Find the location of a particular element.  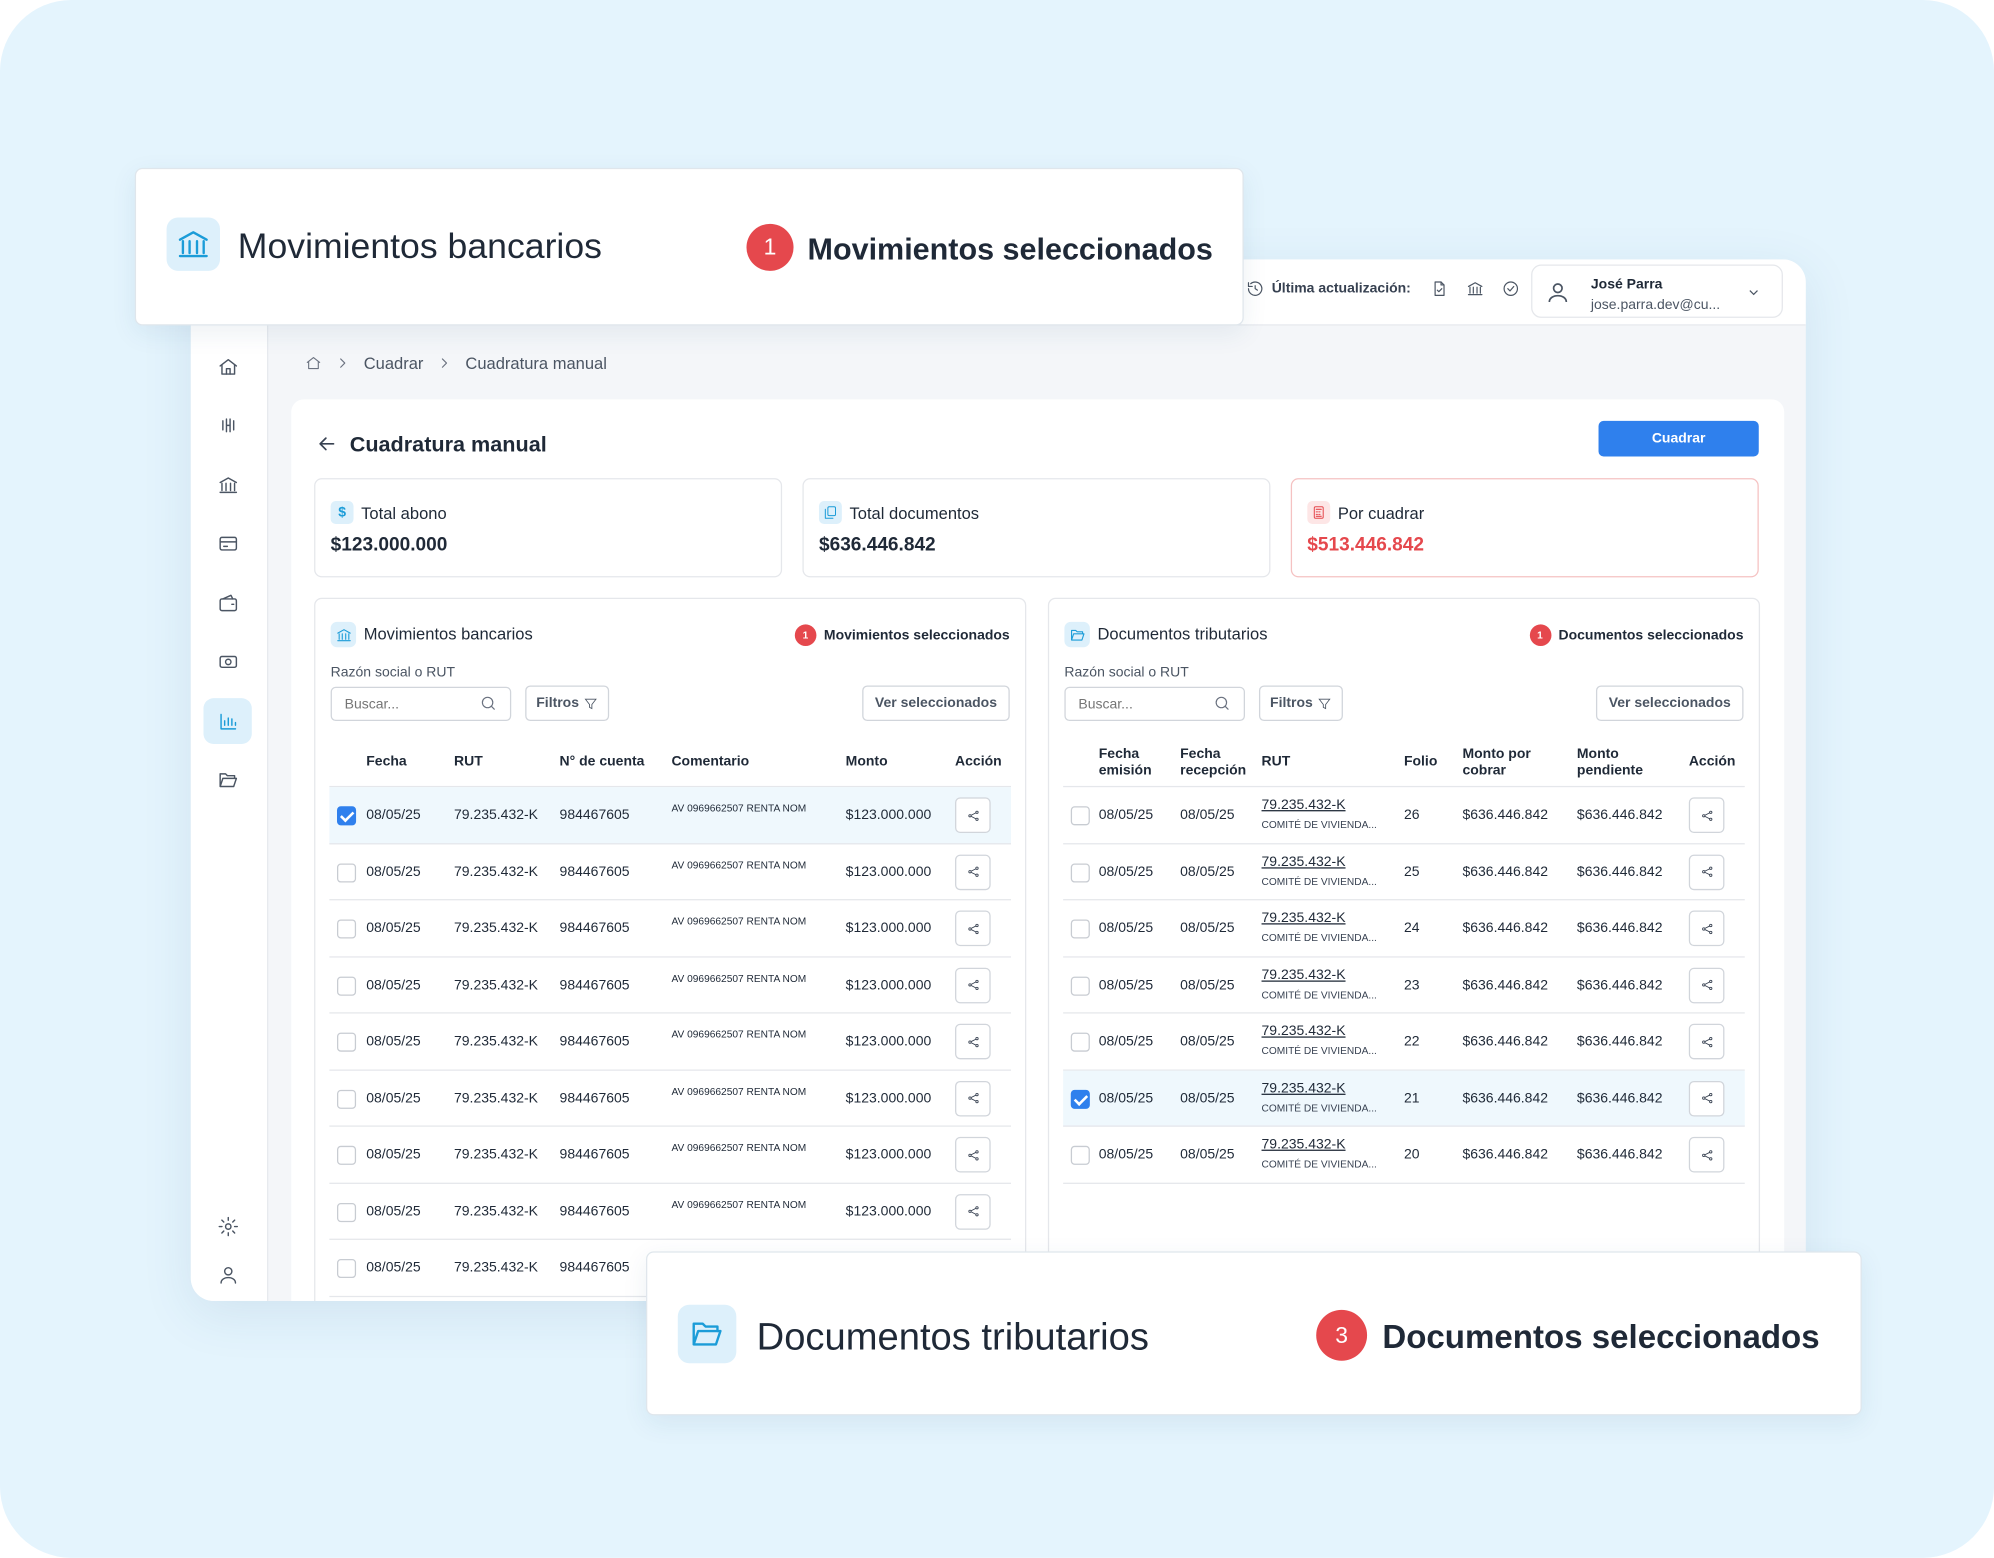

cell-fecha: 08/05/25 is located at coordinates (393, 1098).